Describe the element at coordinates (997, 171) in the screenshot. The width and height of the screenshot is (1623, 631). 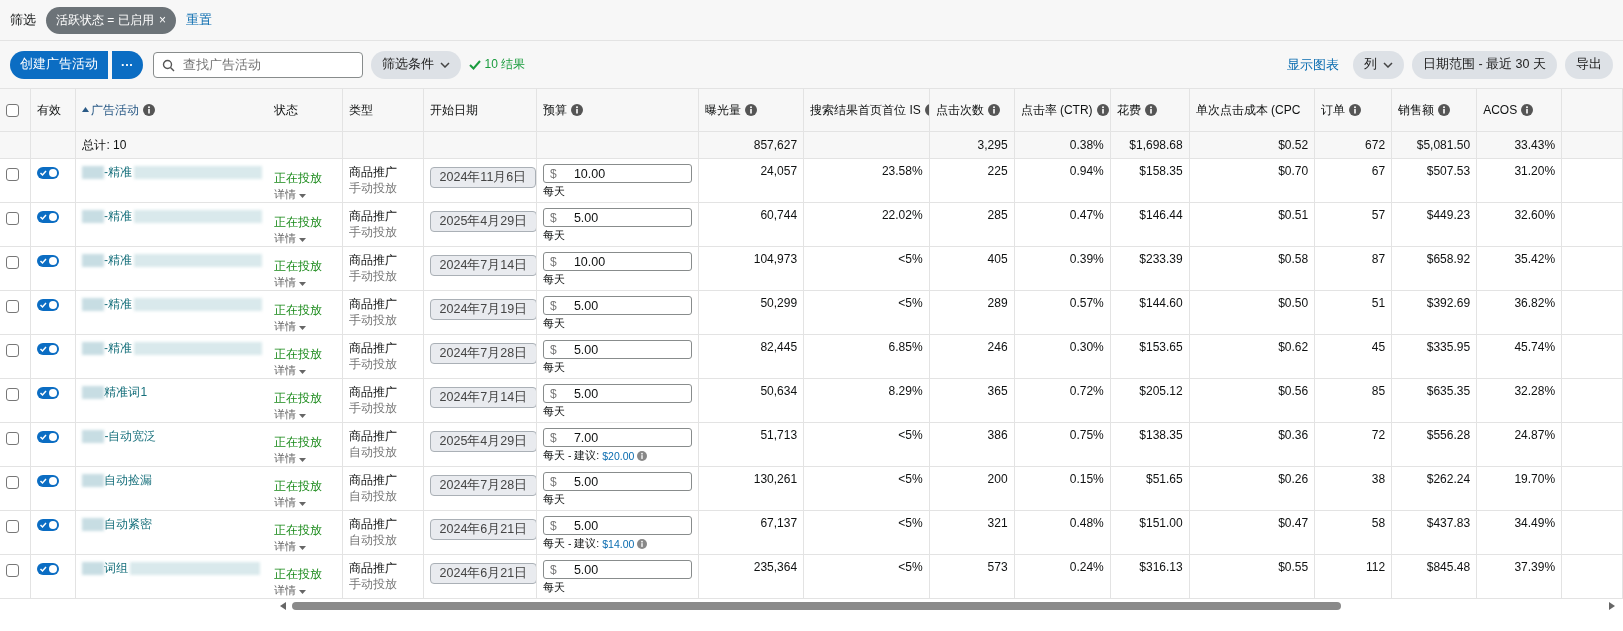
I see `metric-cell: 225` at that location.